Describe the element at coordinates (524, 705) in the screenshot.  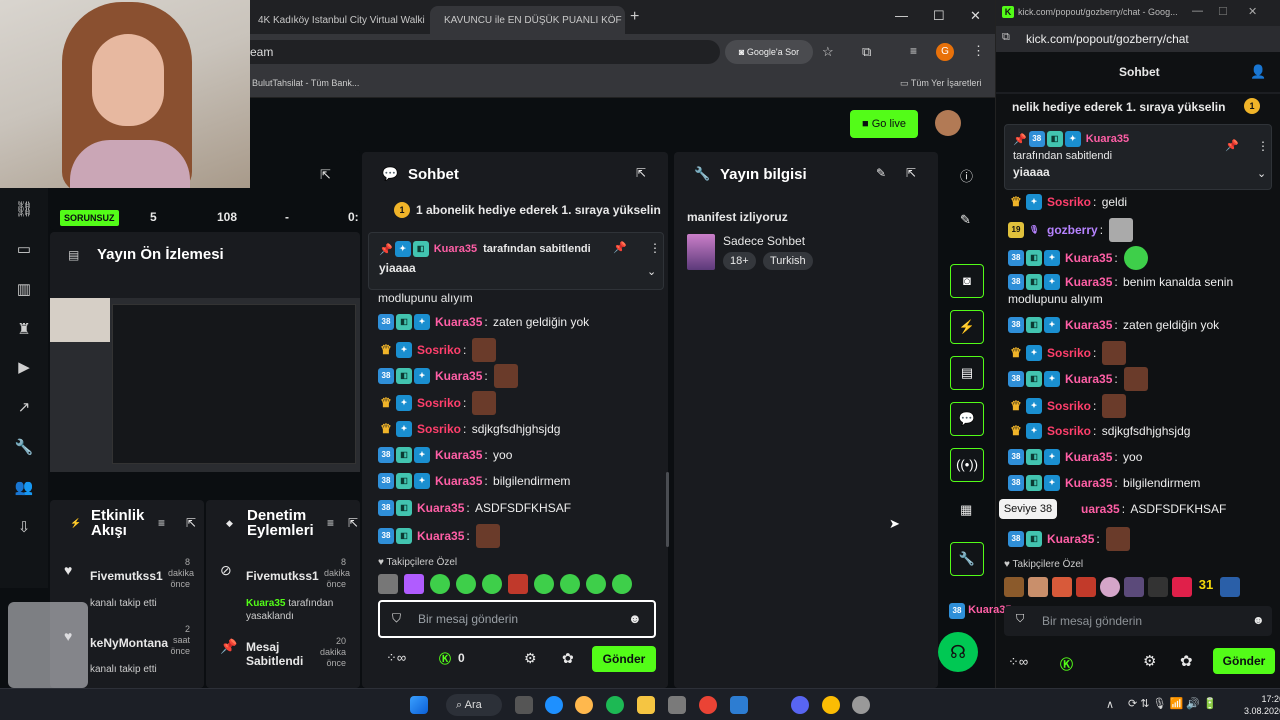
I see `task-view-icon` at that location.